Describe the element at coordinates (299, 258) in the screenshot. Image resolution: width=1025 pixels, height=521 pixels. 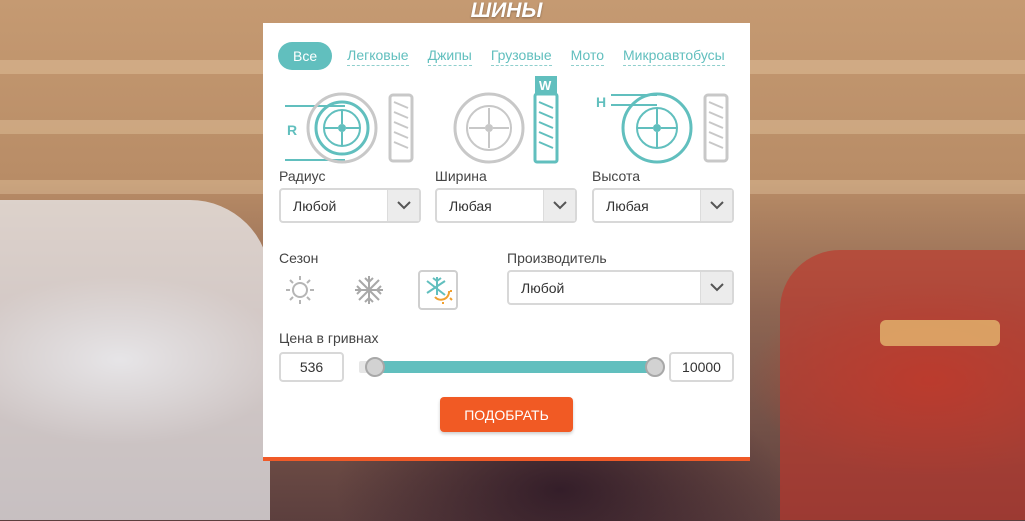
I see `season-label: Сезон` at that location.